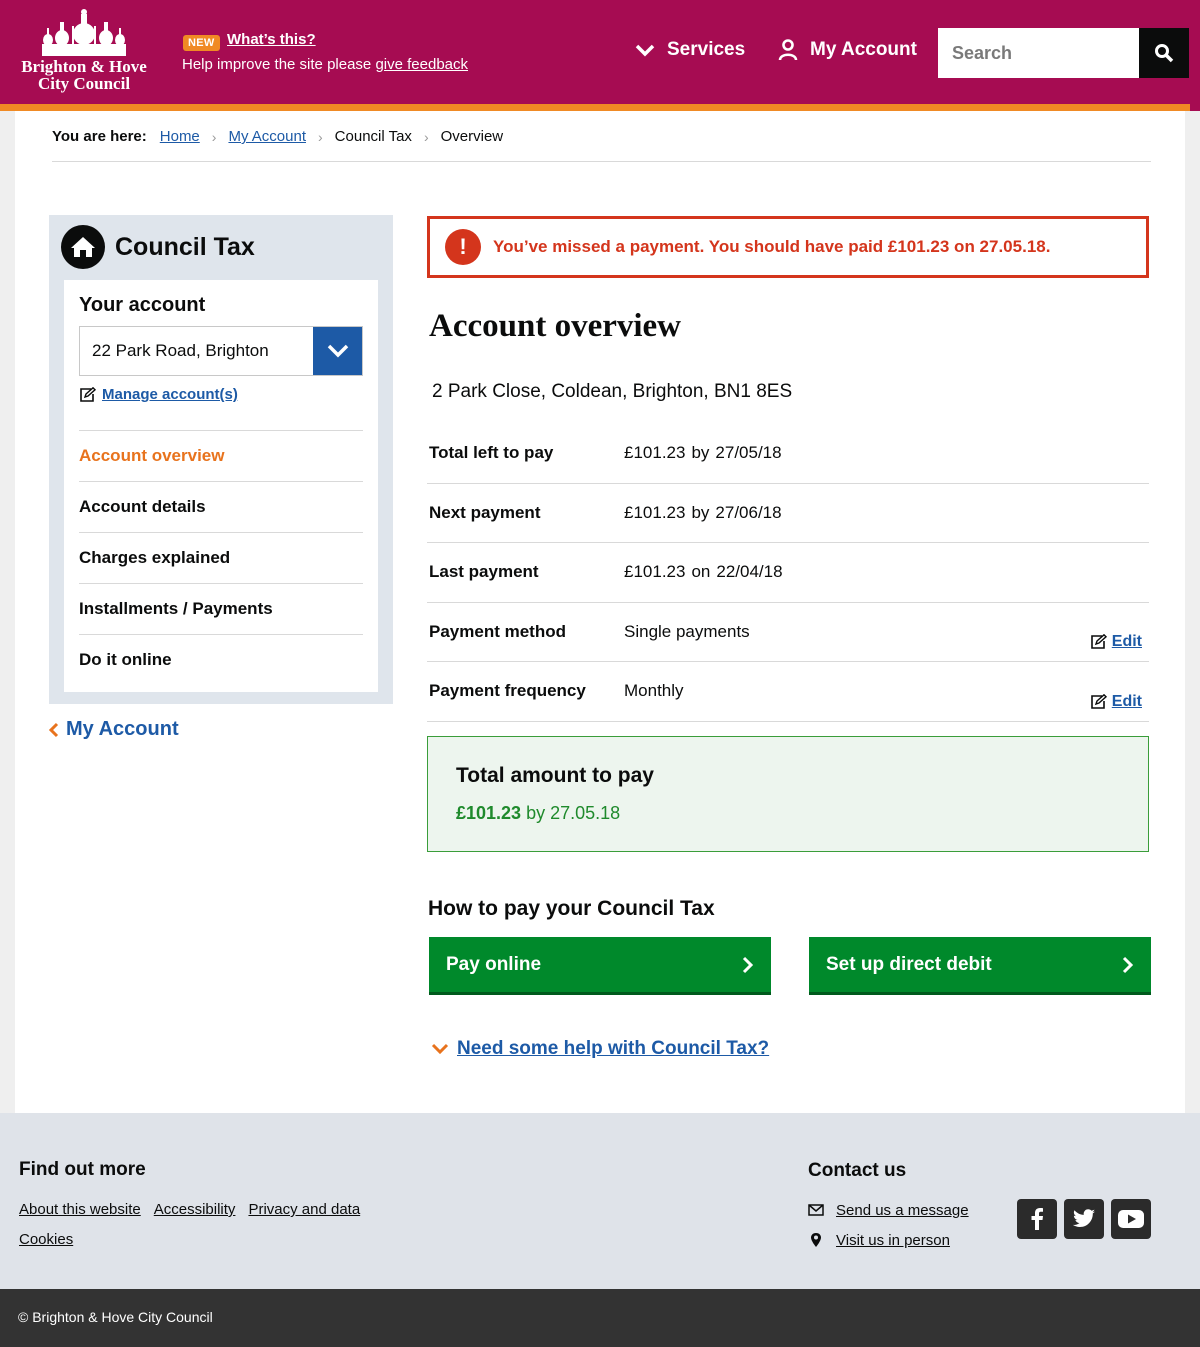 The image size is (1200, 1347). Describe the element at coordinates (788, 632) in the screenshot. I see `summary-row-payment-method: Payment method Single payments Edit` at that location.